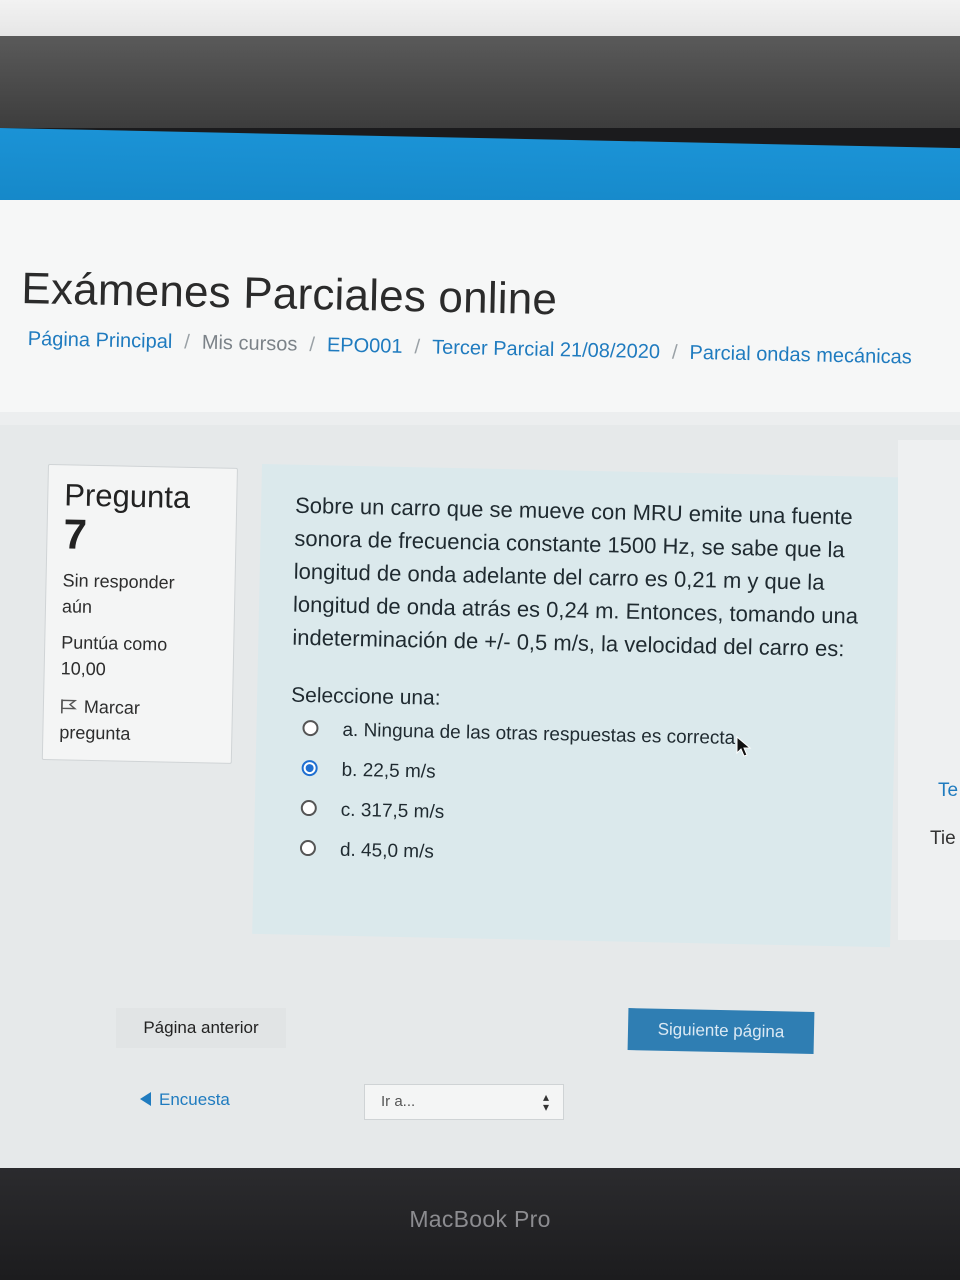 The width and height of the screenshot is (960, 1280). Describe the element at coordinates (546, 350) in the screenshot. I see `breadcrumb-item-section: Tercer Parcial 21/08/2020` at that location.